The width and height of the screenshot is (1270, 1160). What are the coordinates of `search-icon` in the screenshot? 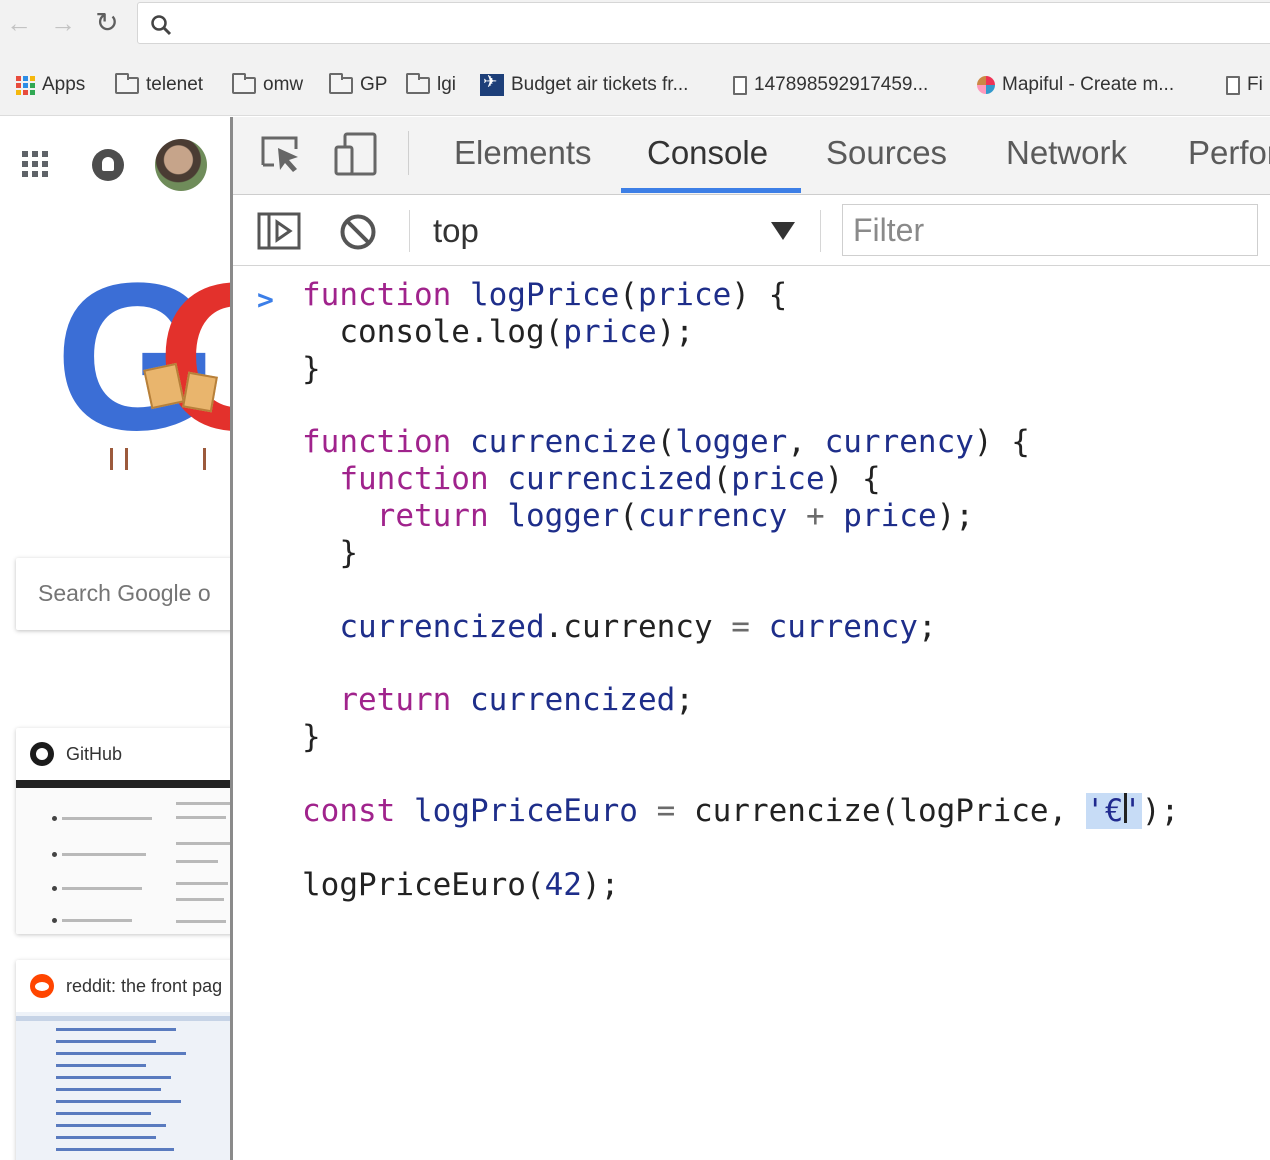 It's located at (161, 25).